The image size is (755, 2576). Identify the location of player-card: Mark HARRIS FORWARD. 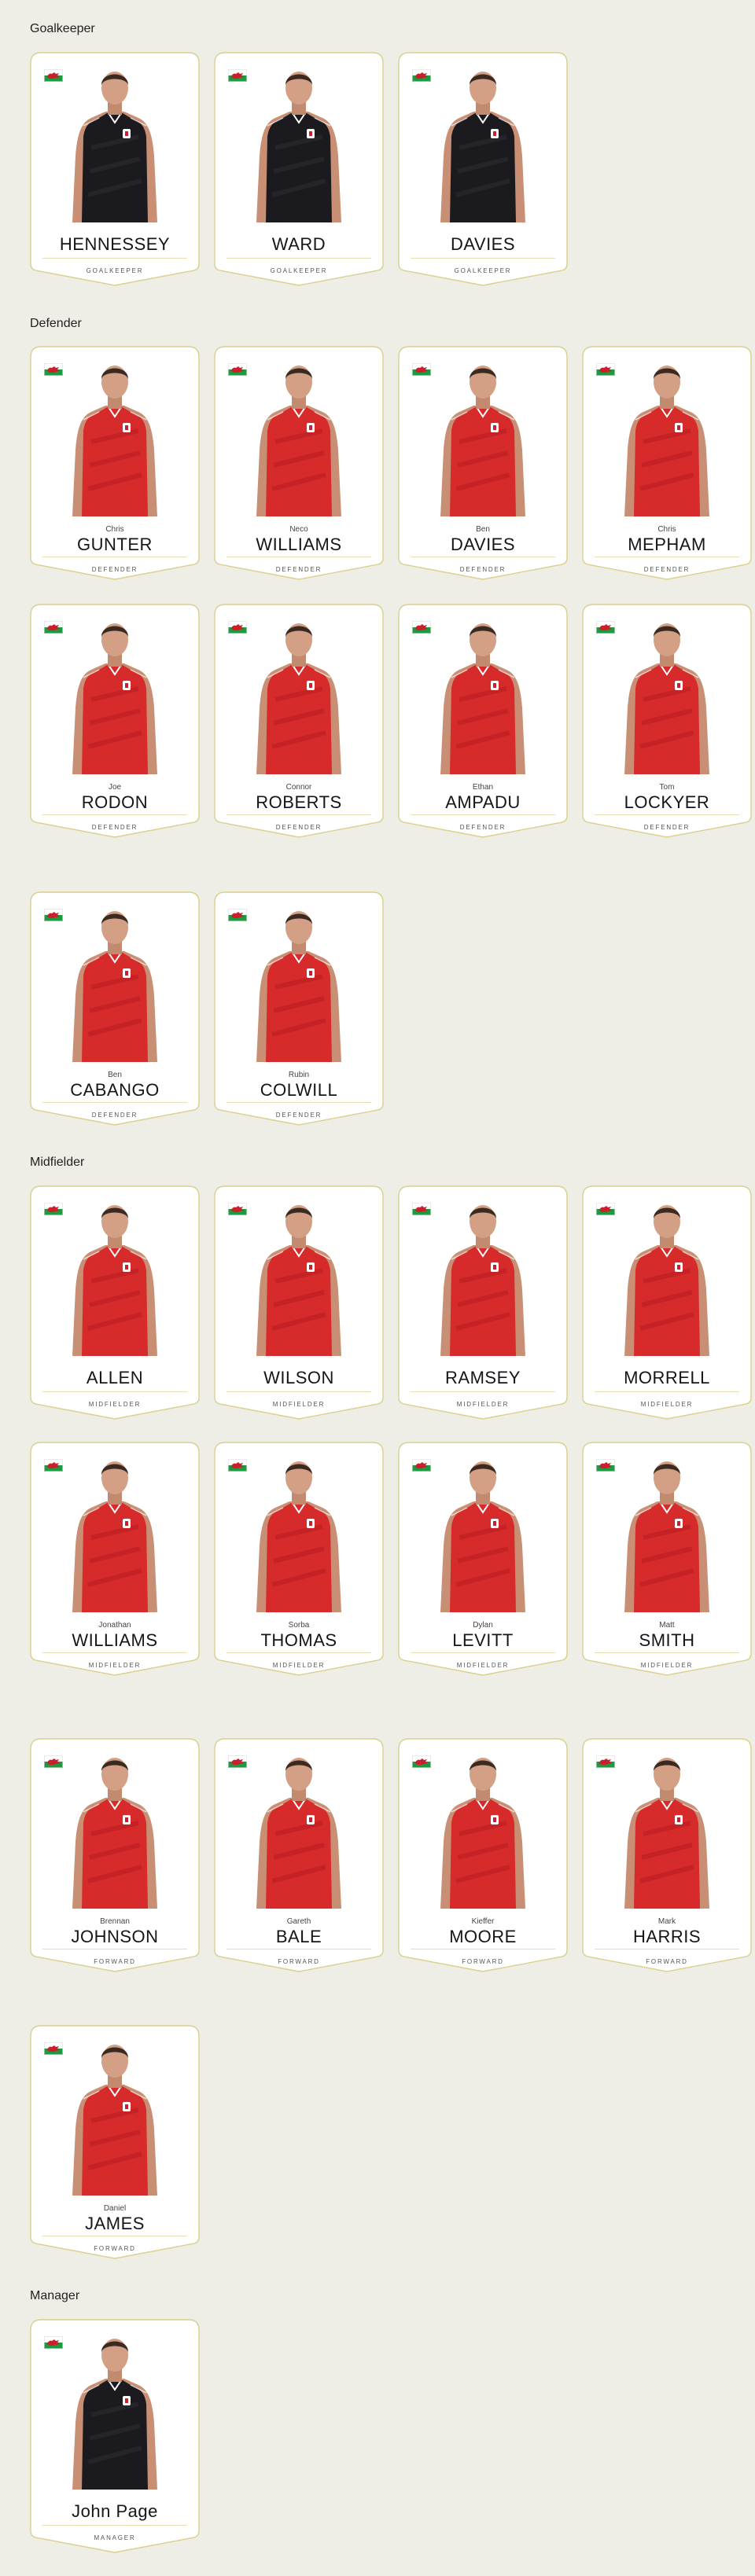
(667, 1855).